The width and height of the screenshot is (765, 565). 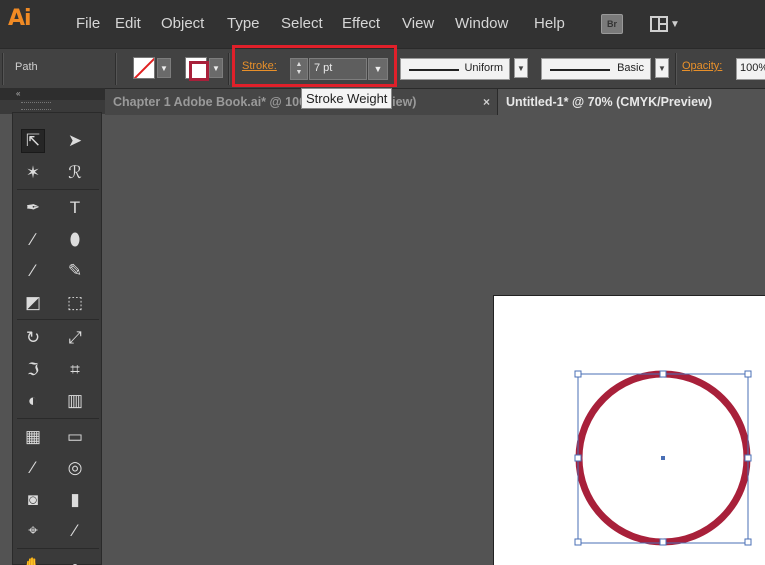 What do you see at coordinates (33, 271) in the screenshot?
I see `paintbrush-tool-icon: ⁄` at bounding box center [33, 271].